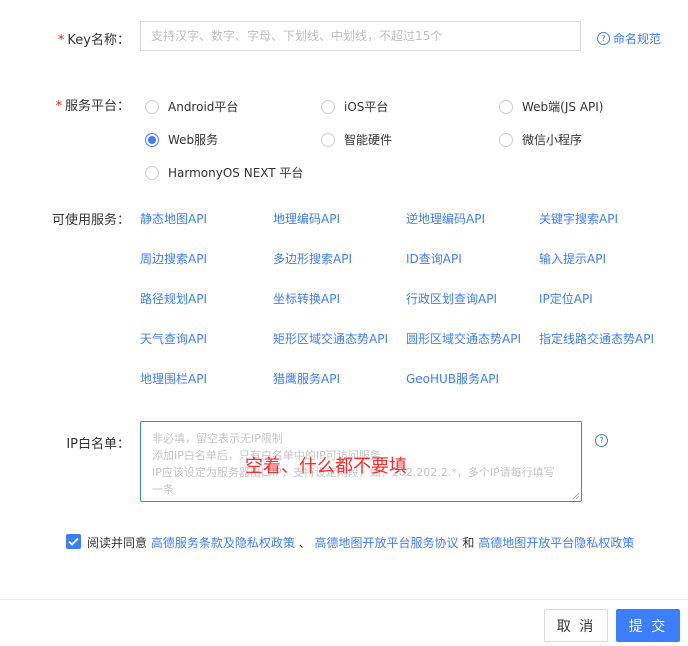 Image resolution: width=688 pixels, height=646 pixels. I want to click on submit-button: 提 交, so click(648, 625).